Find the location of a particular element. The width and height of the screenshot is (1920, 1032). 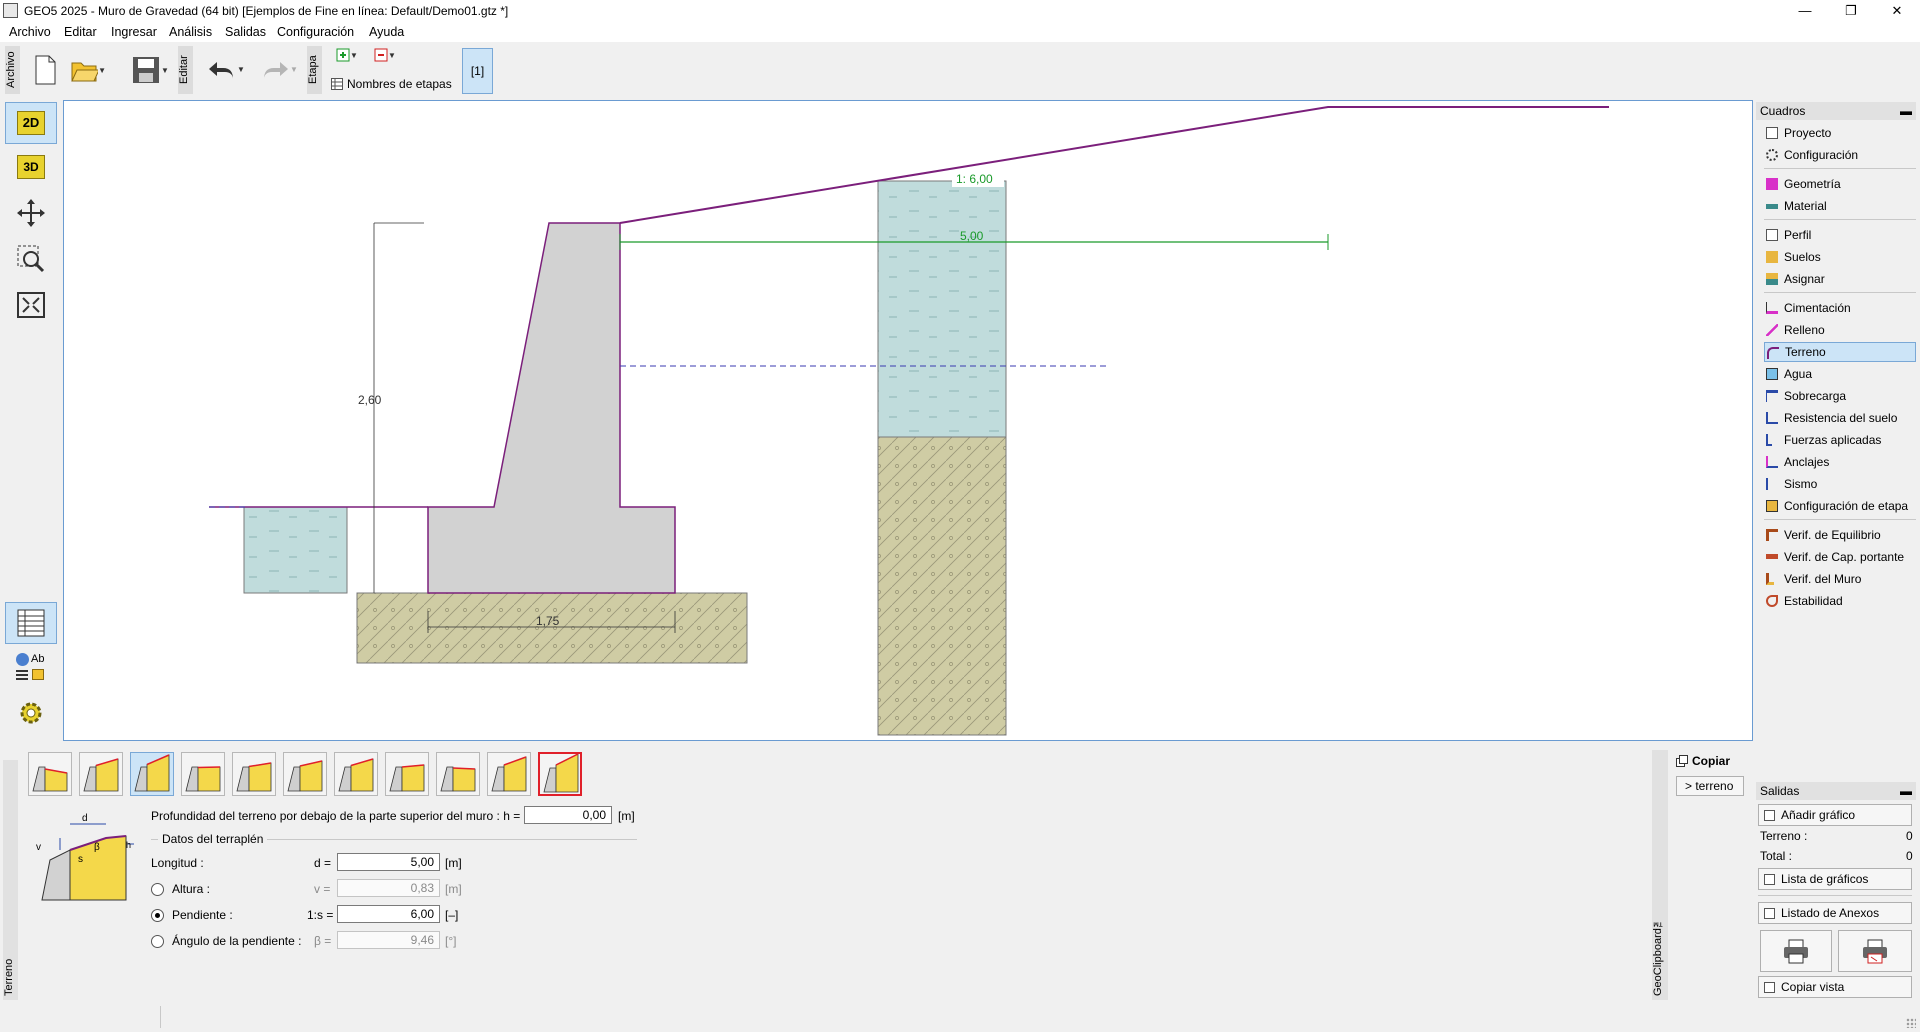

menu-analisis: Análisis is located at coordinates (190, 32).